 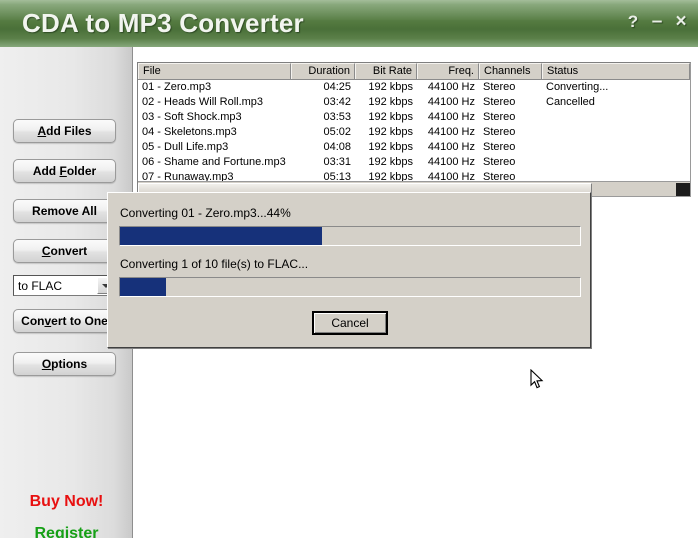 I want to click on output-format-select: to FLAC, so click(x=64, y=285).